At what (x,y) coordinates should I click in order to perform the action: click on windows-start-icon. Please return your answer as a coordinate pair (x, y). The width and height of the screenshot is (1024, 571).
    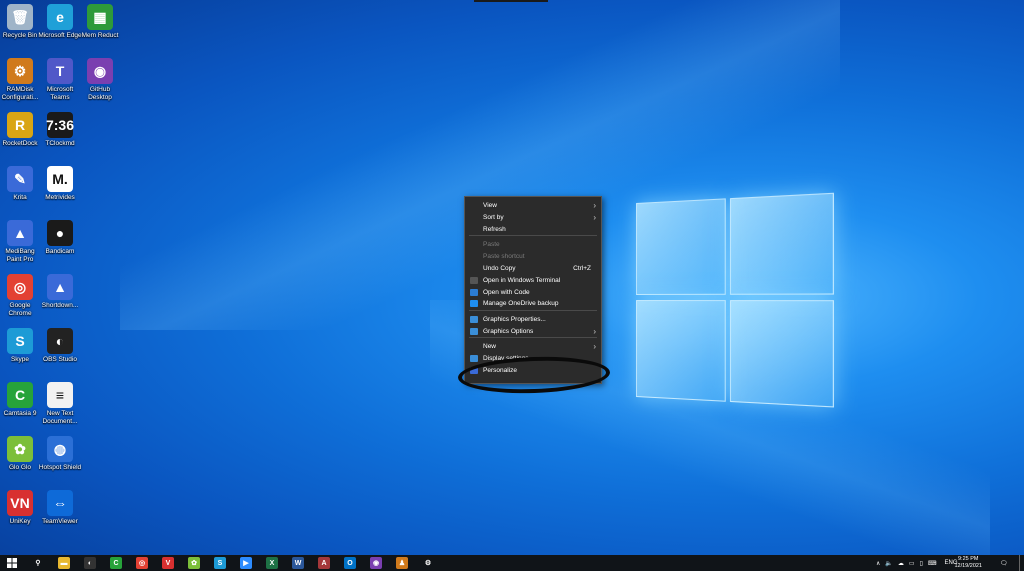
    Looking at the image, I should click on (12, 563).